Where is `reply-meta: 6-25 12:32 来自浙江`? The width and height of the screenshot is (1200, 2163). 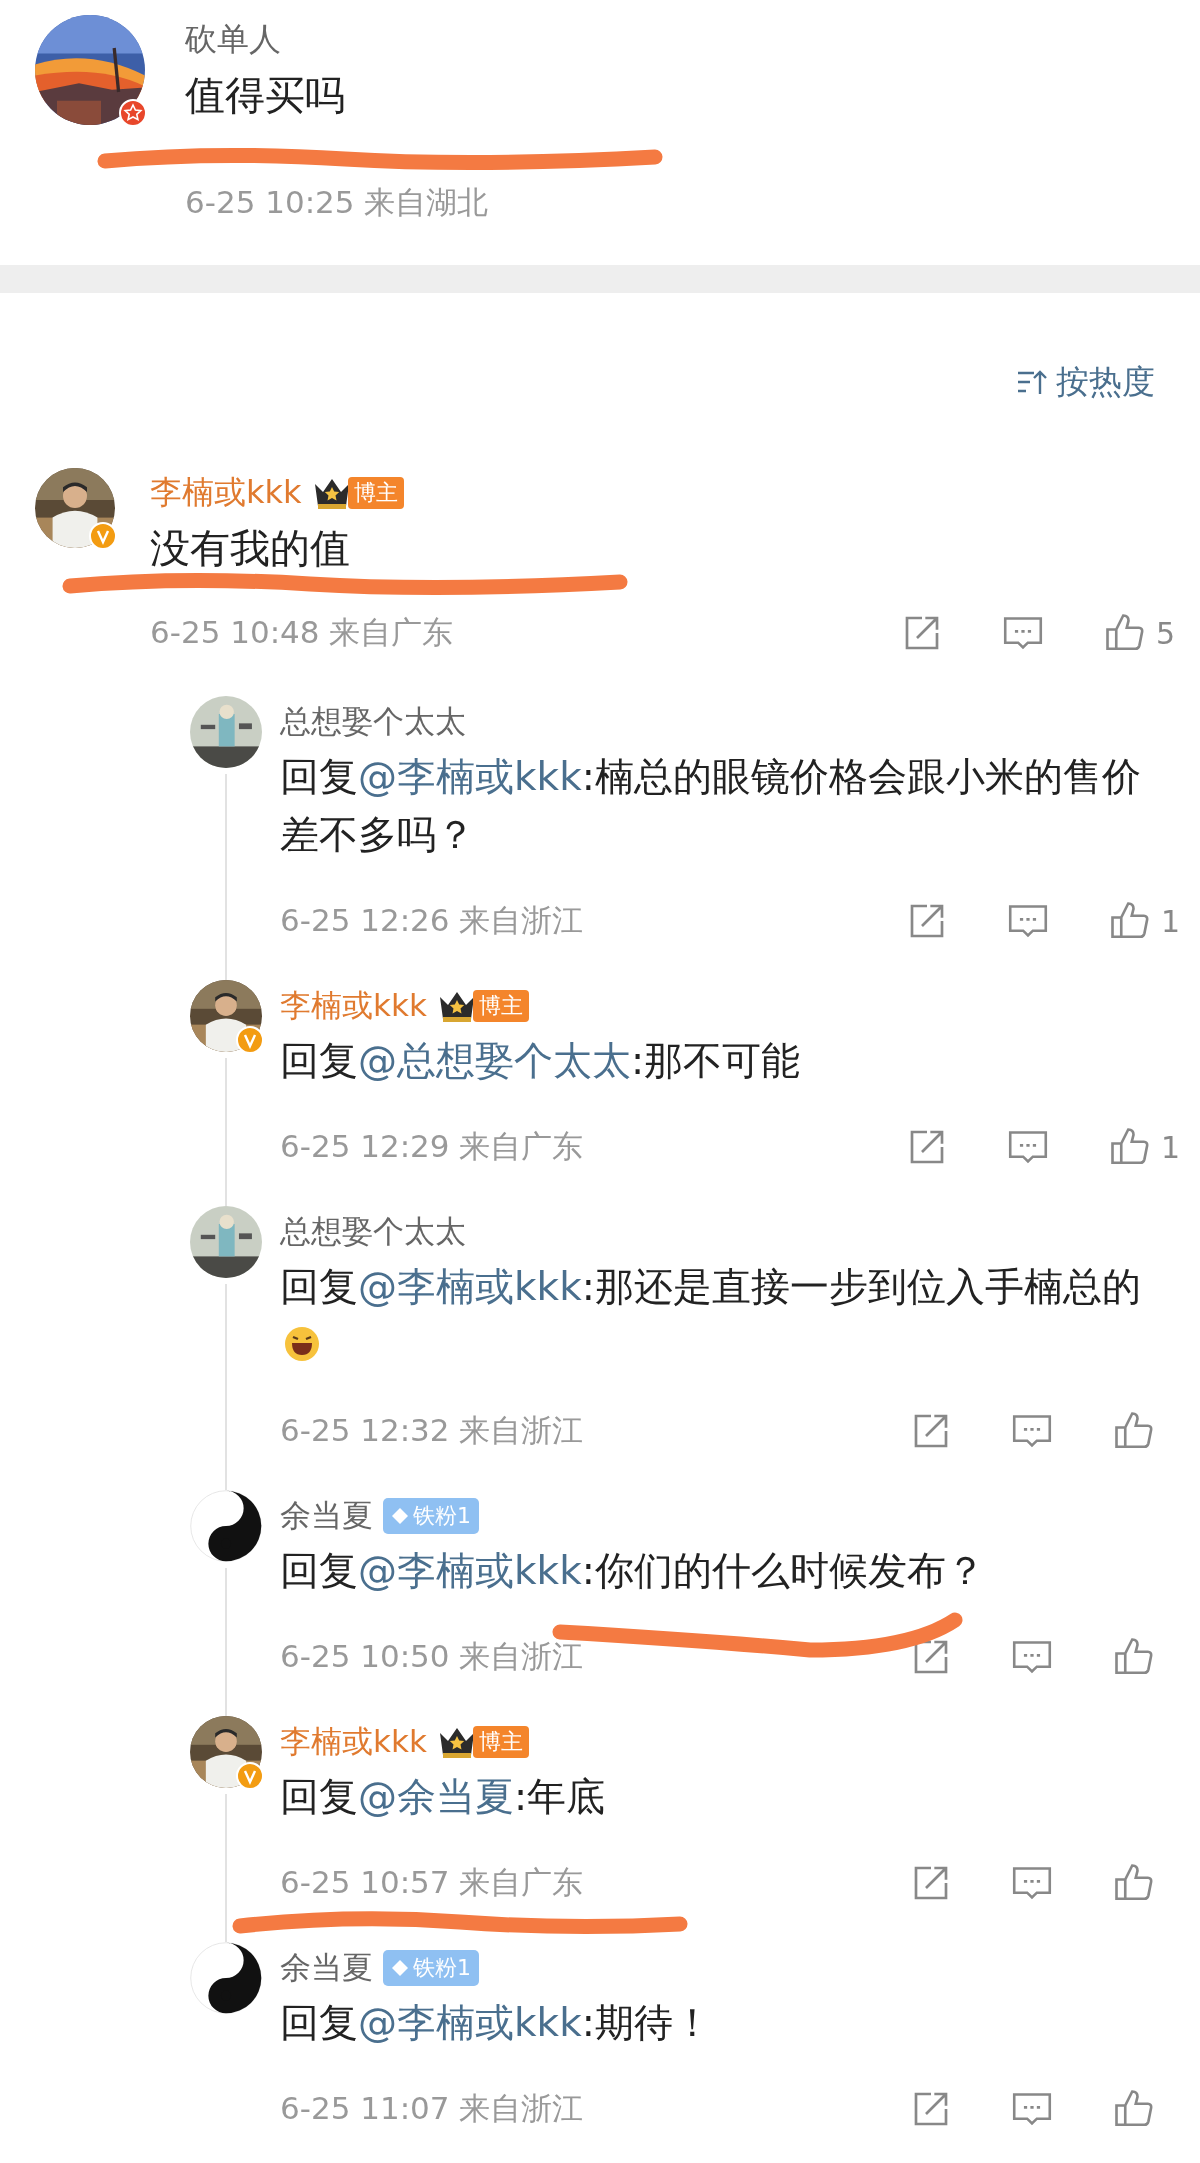
reply-meta: 6-25 12:32 来自浙江 is located at coordinates (432, 1430).